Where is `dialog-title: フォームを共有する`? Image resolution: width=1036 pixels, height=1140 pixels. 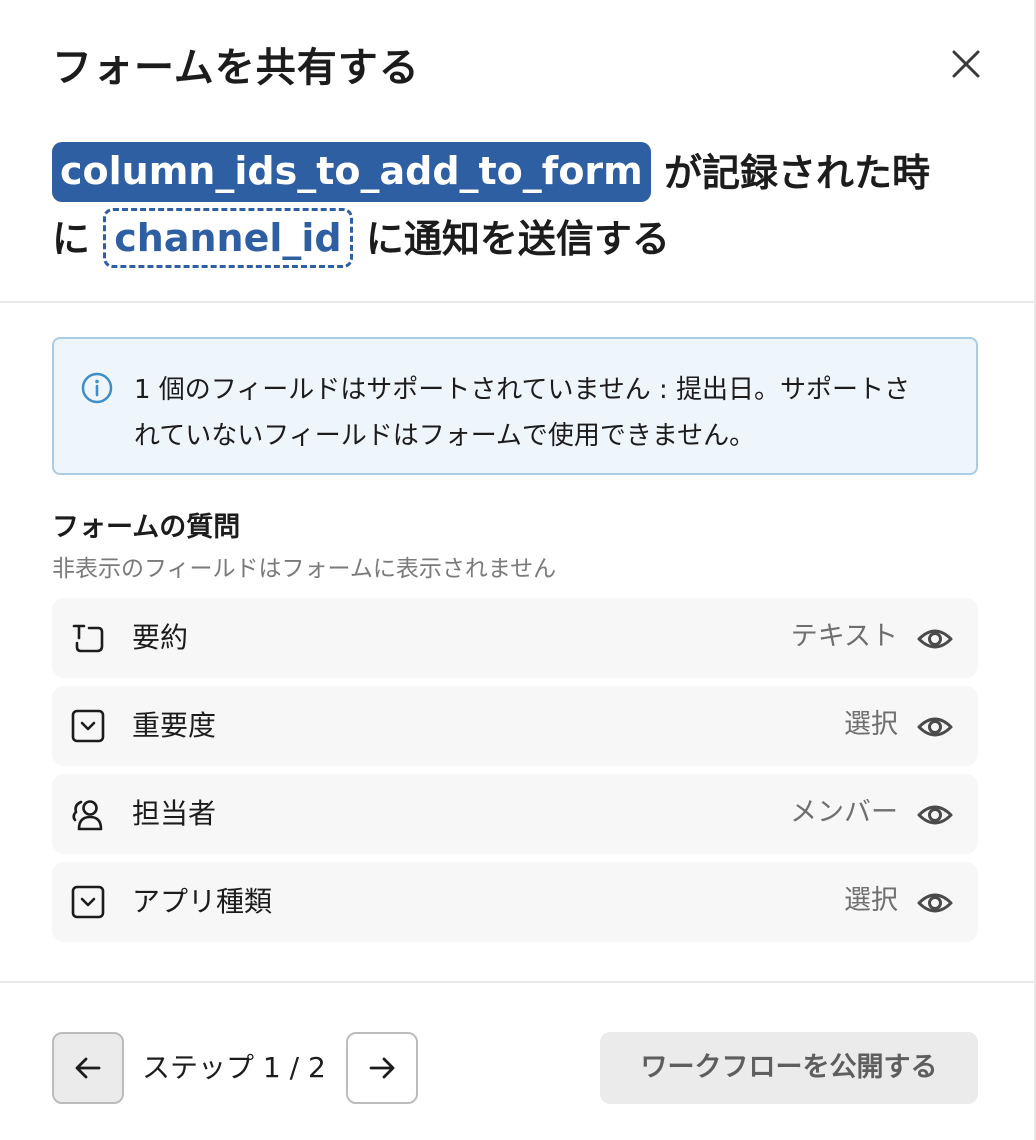 dialog-title: フォームを共有する is located at coordinates (236, 68).